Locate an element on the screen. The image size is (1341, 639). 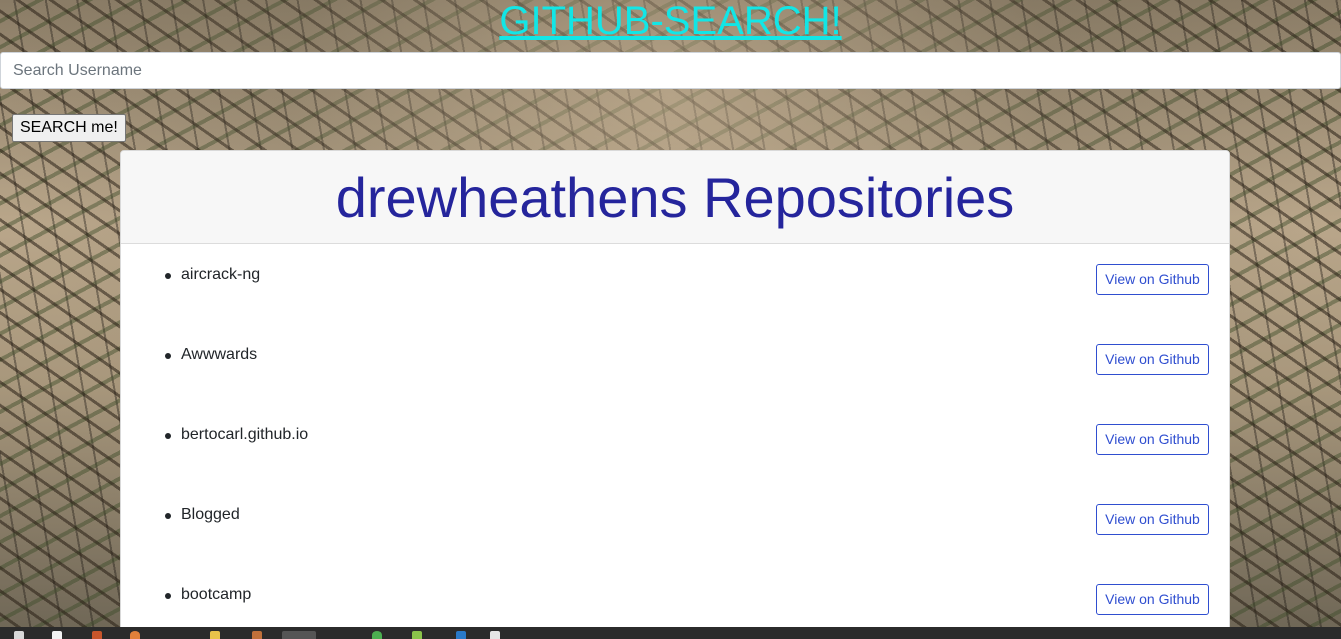
editor-icon is located at coordinates (461, 635).